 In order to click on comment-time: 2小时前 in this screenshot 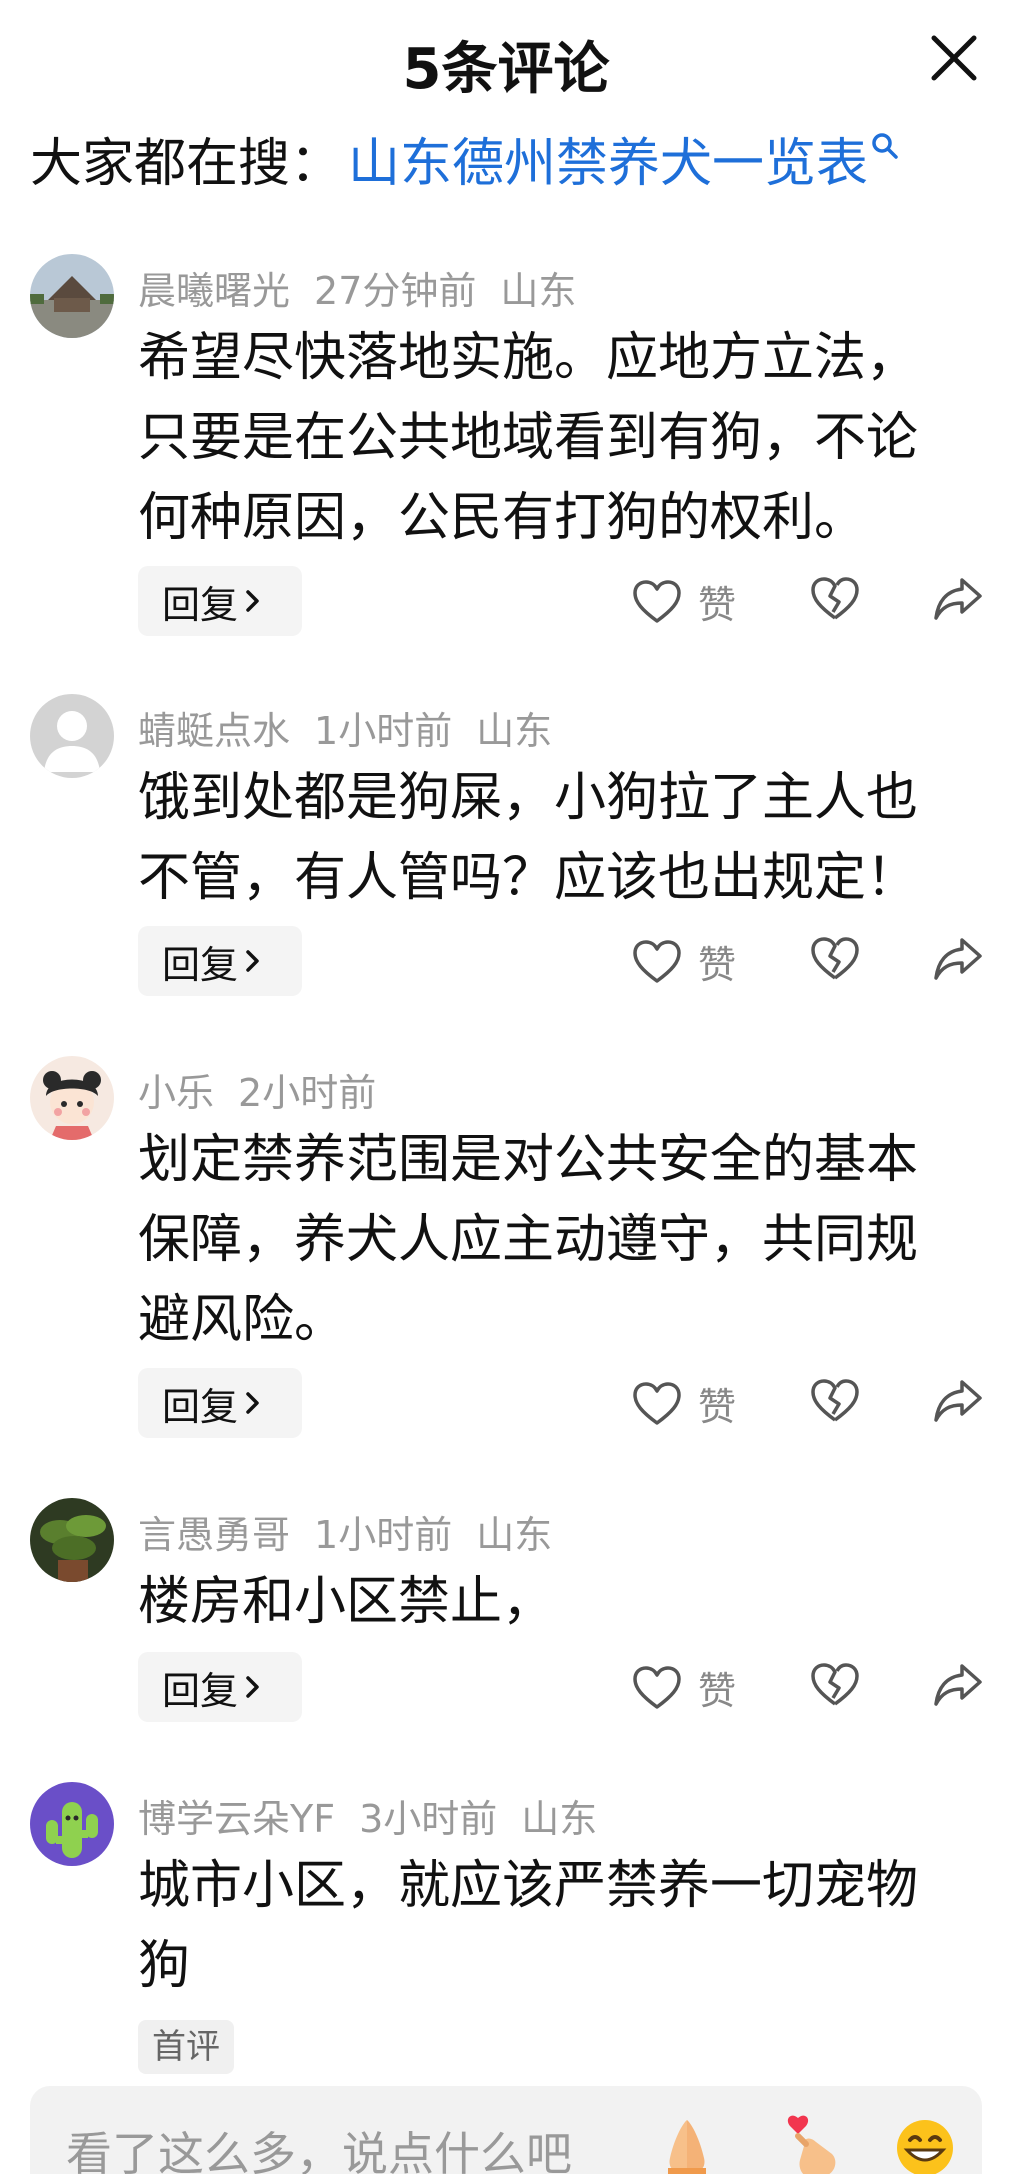, I will do `click(307, 1093)`.